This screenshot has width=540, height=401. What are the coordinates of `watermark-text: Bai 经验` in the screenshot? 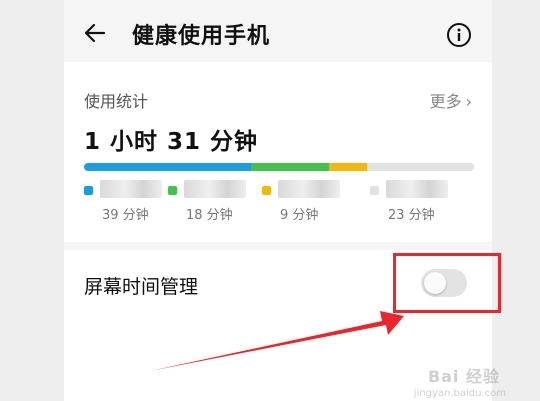 It's located at (463, 376).